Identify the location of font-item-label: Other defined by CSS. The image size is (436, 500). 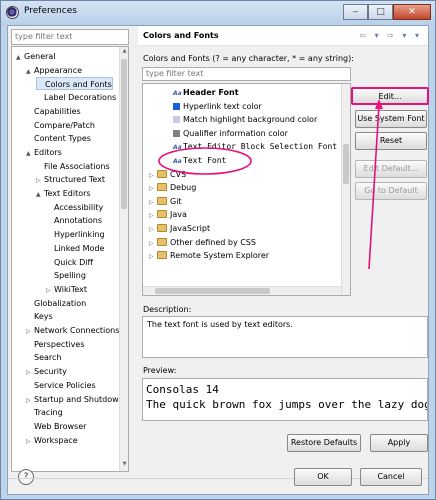
(213, 242).